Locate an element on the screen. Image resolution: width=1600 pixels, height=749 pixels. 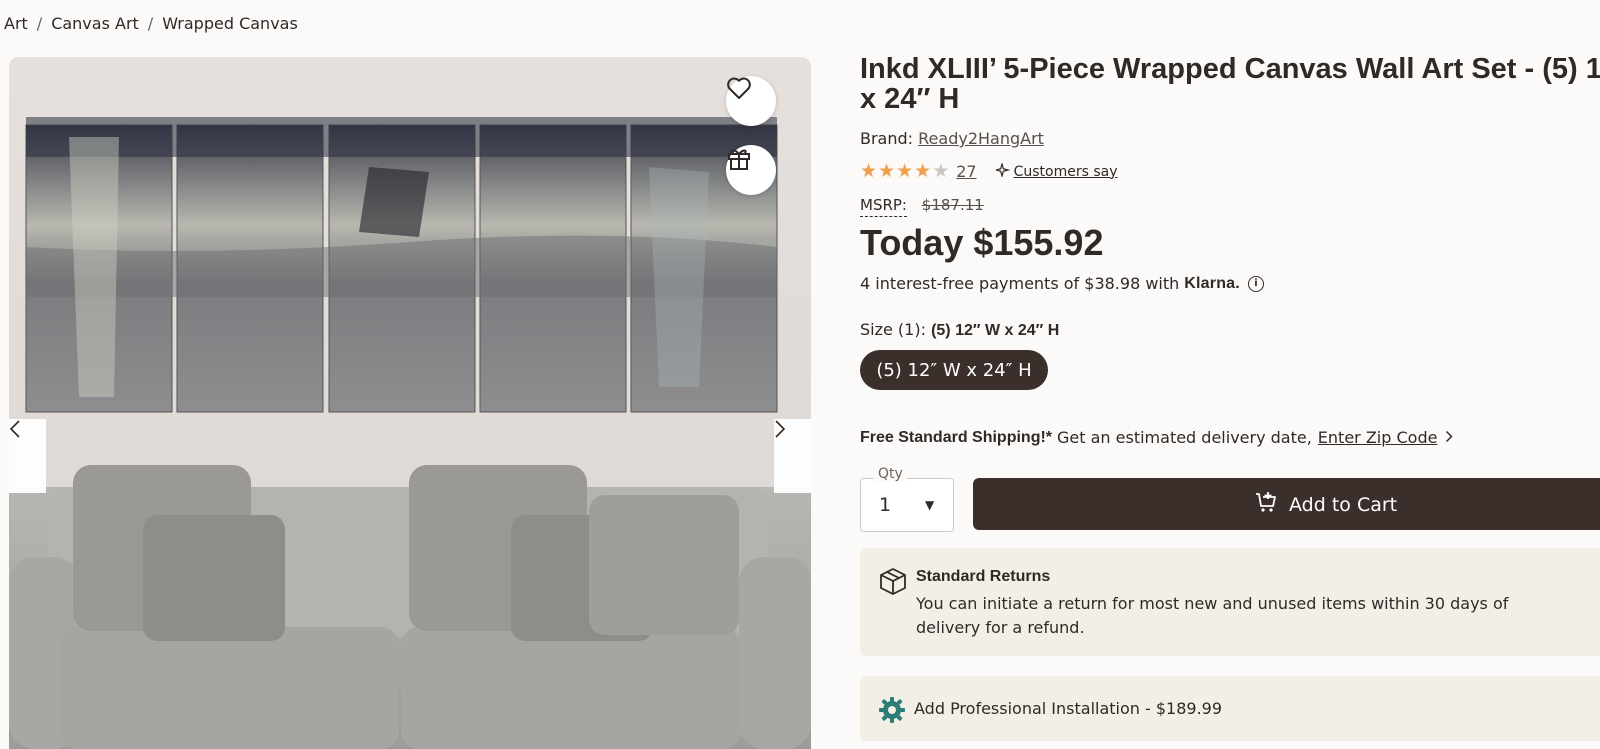
free-shipping-label: Free Standard Shipping!* is located at coordinates (956, 437).